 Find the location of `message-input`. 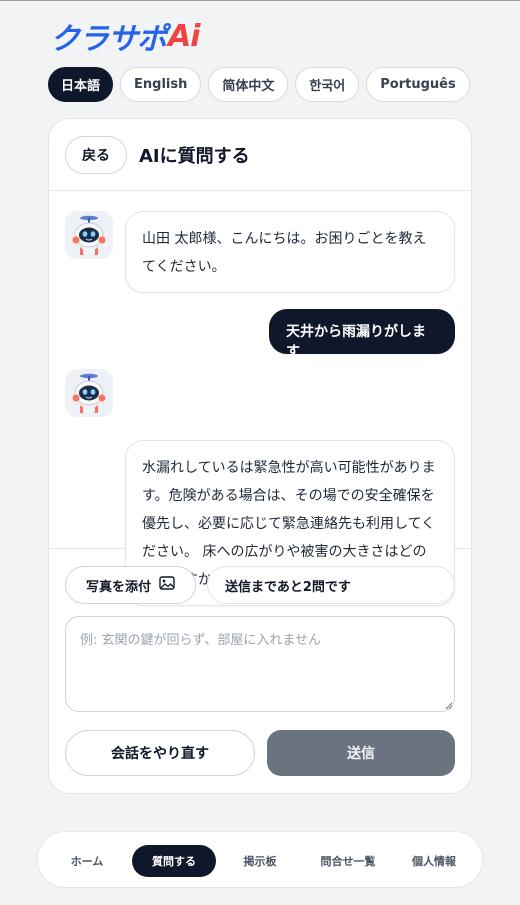

message-input is located at coordinates (260, 664).